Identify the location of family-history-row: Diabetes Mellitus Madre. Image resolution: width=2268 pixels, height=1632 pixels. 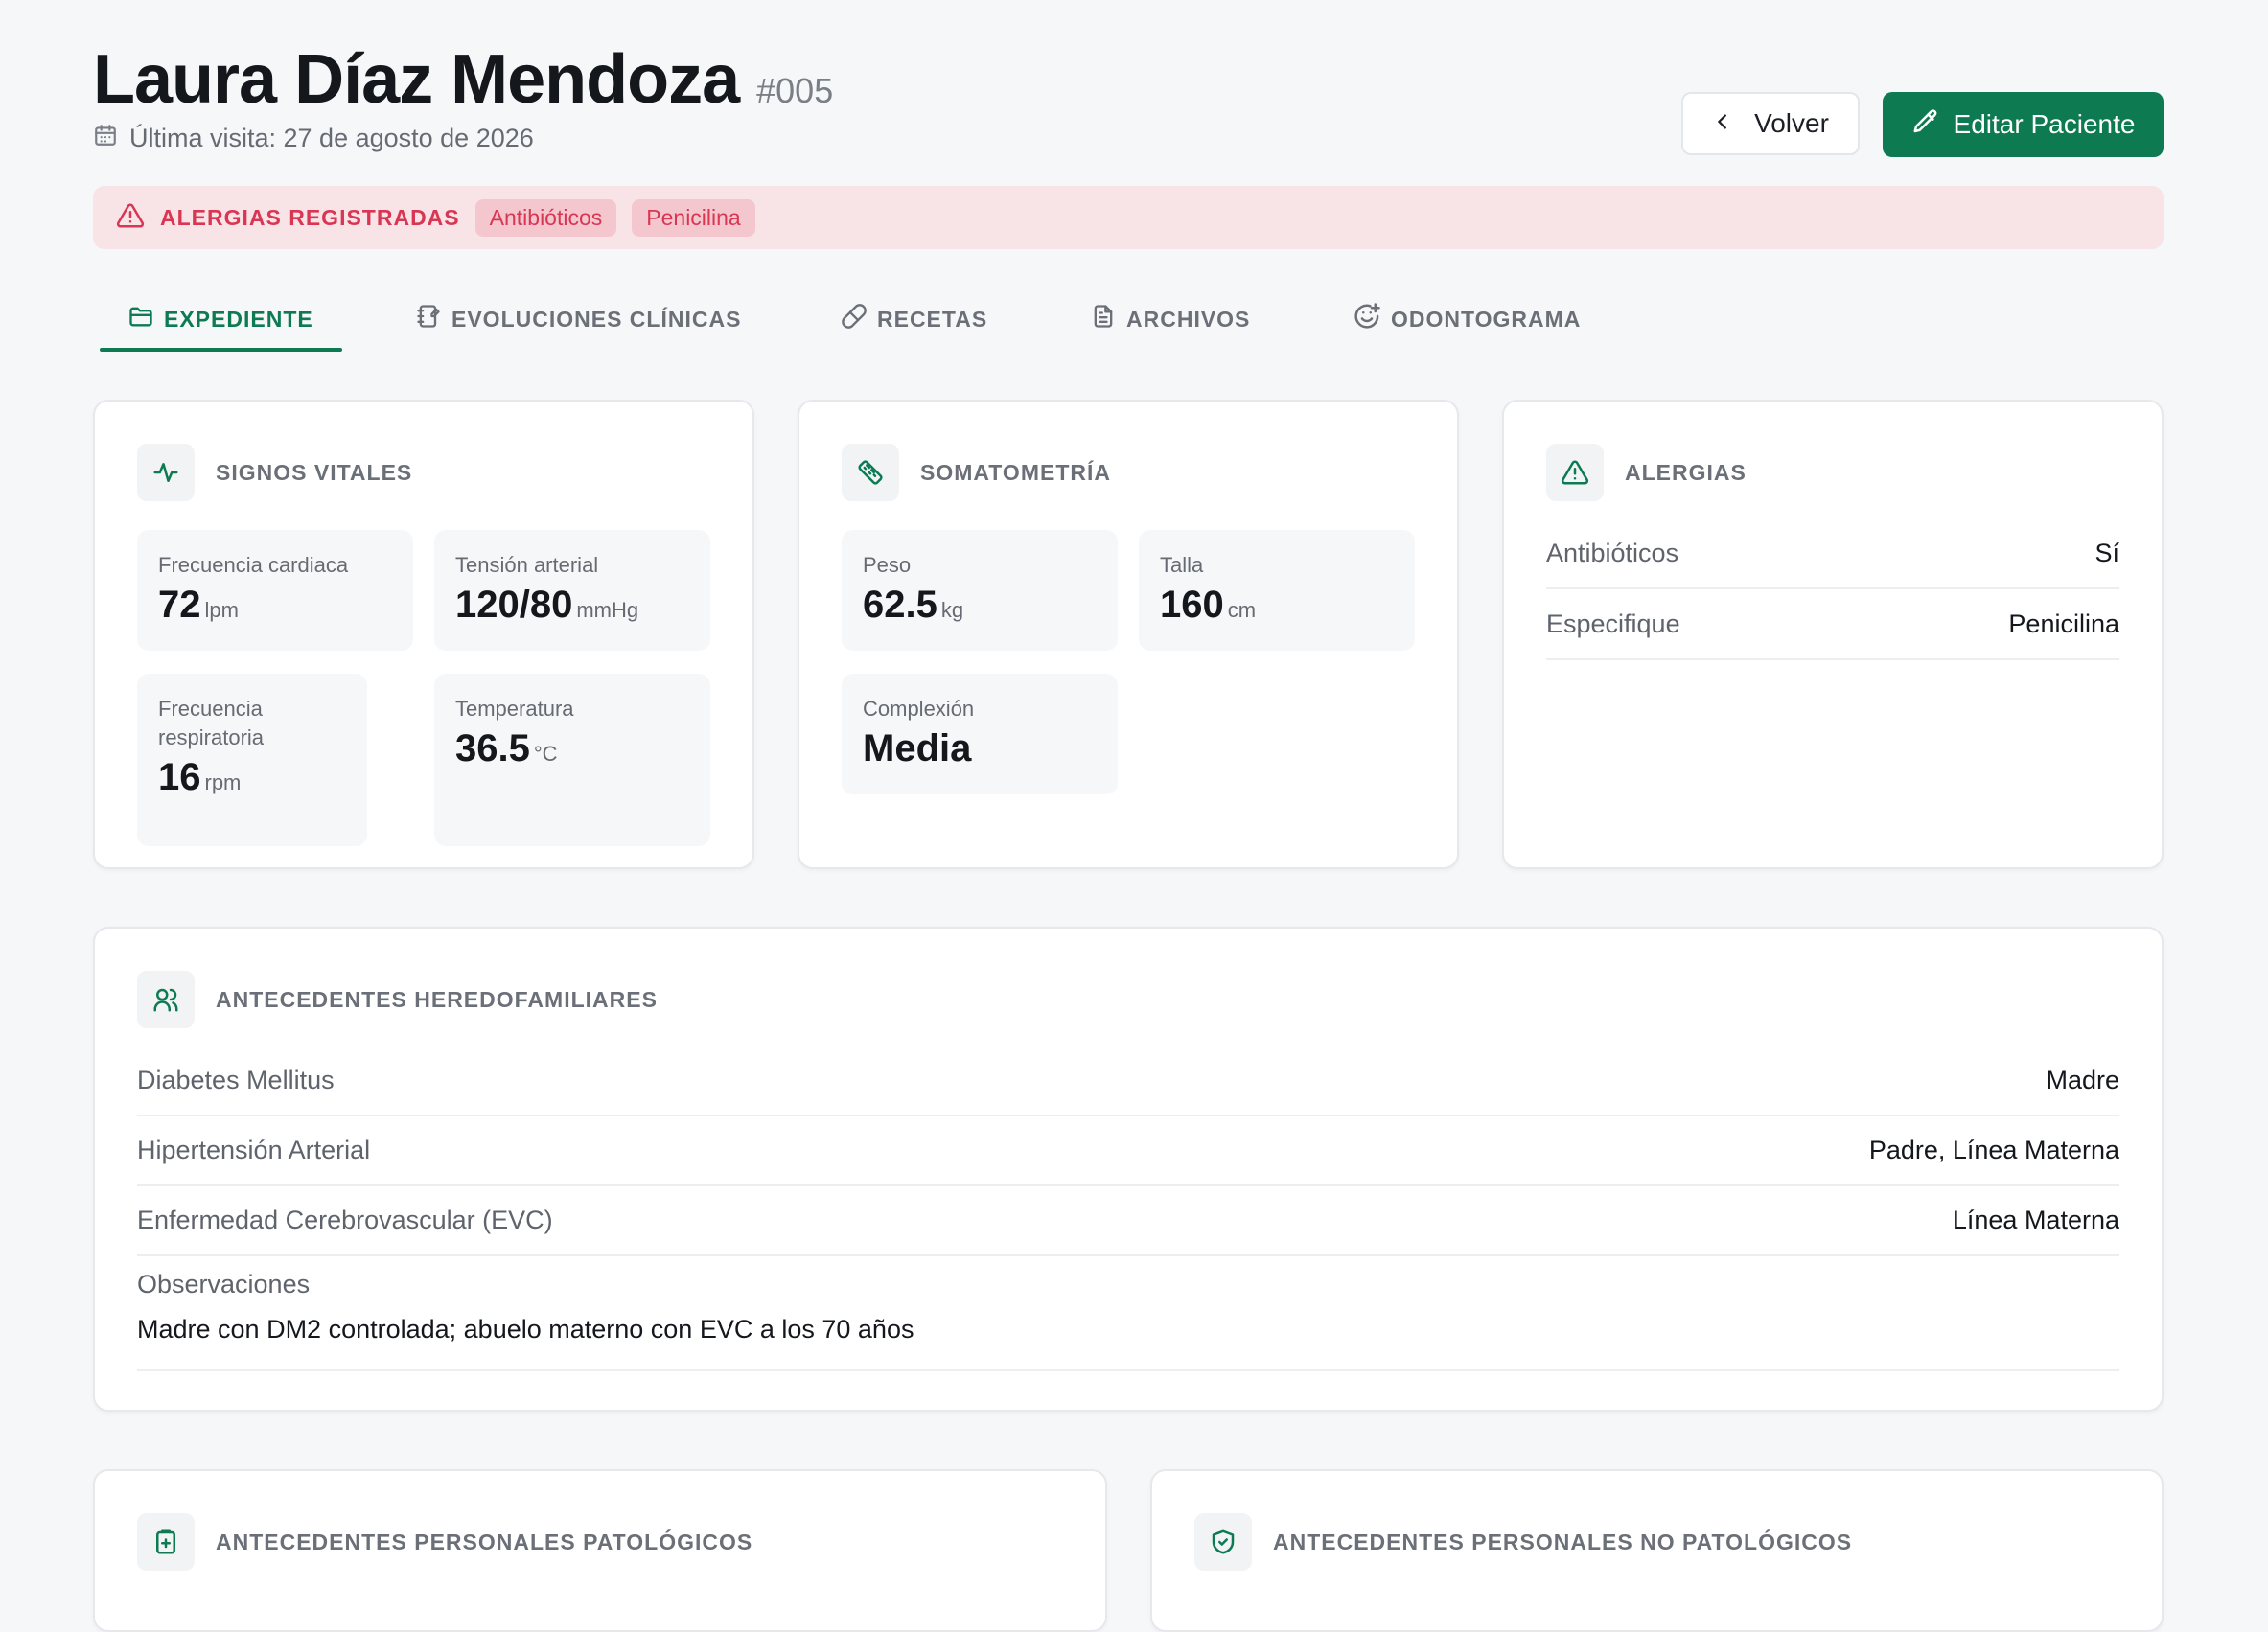
(1128, 1081).